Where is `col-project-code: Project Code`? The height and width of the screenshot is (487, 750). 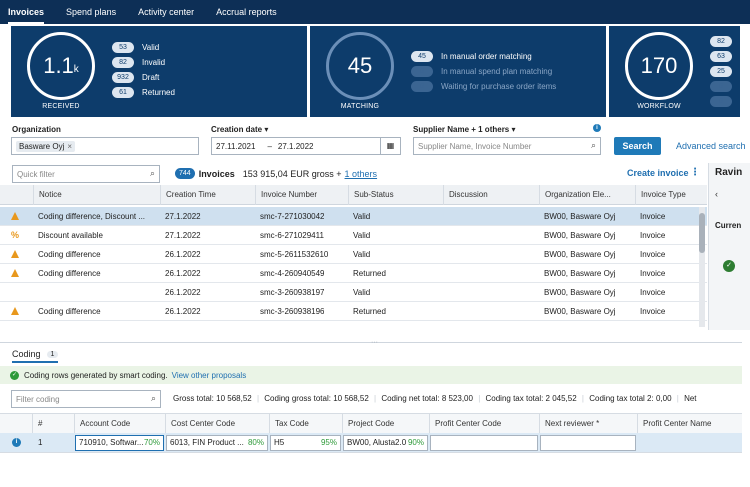
col-project-code: Project Code is located at coordinates (385, 424).